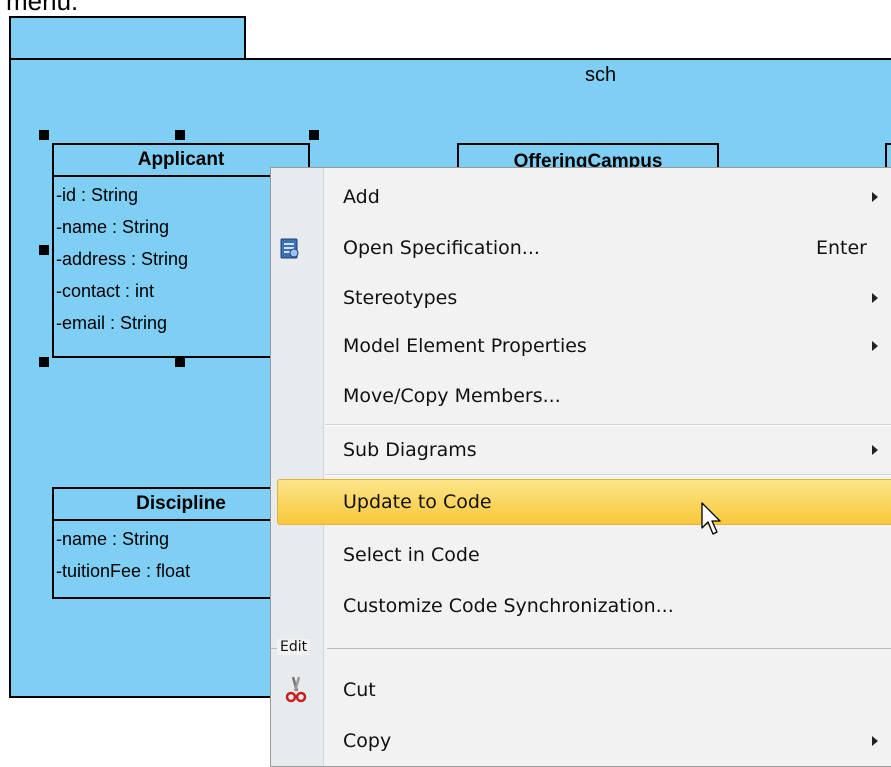 The width and height of the screenshot is (891, 767). What do you see at coordinates (581, 248) in the screenshot?
I see `menu-item-open-specification: Open Specification... Enter` at bounding box center [581, 248].